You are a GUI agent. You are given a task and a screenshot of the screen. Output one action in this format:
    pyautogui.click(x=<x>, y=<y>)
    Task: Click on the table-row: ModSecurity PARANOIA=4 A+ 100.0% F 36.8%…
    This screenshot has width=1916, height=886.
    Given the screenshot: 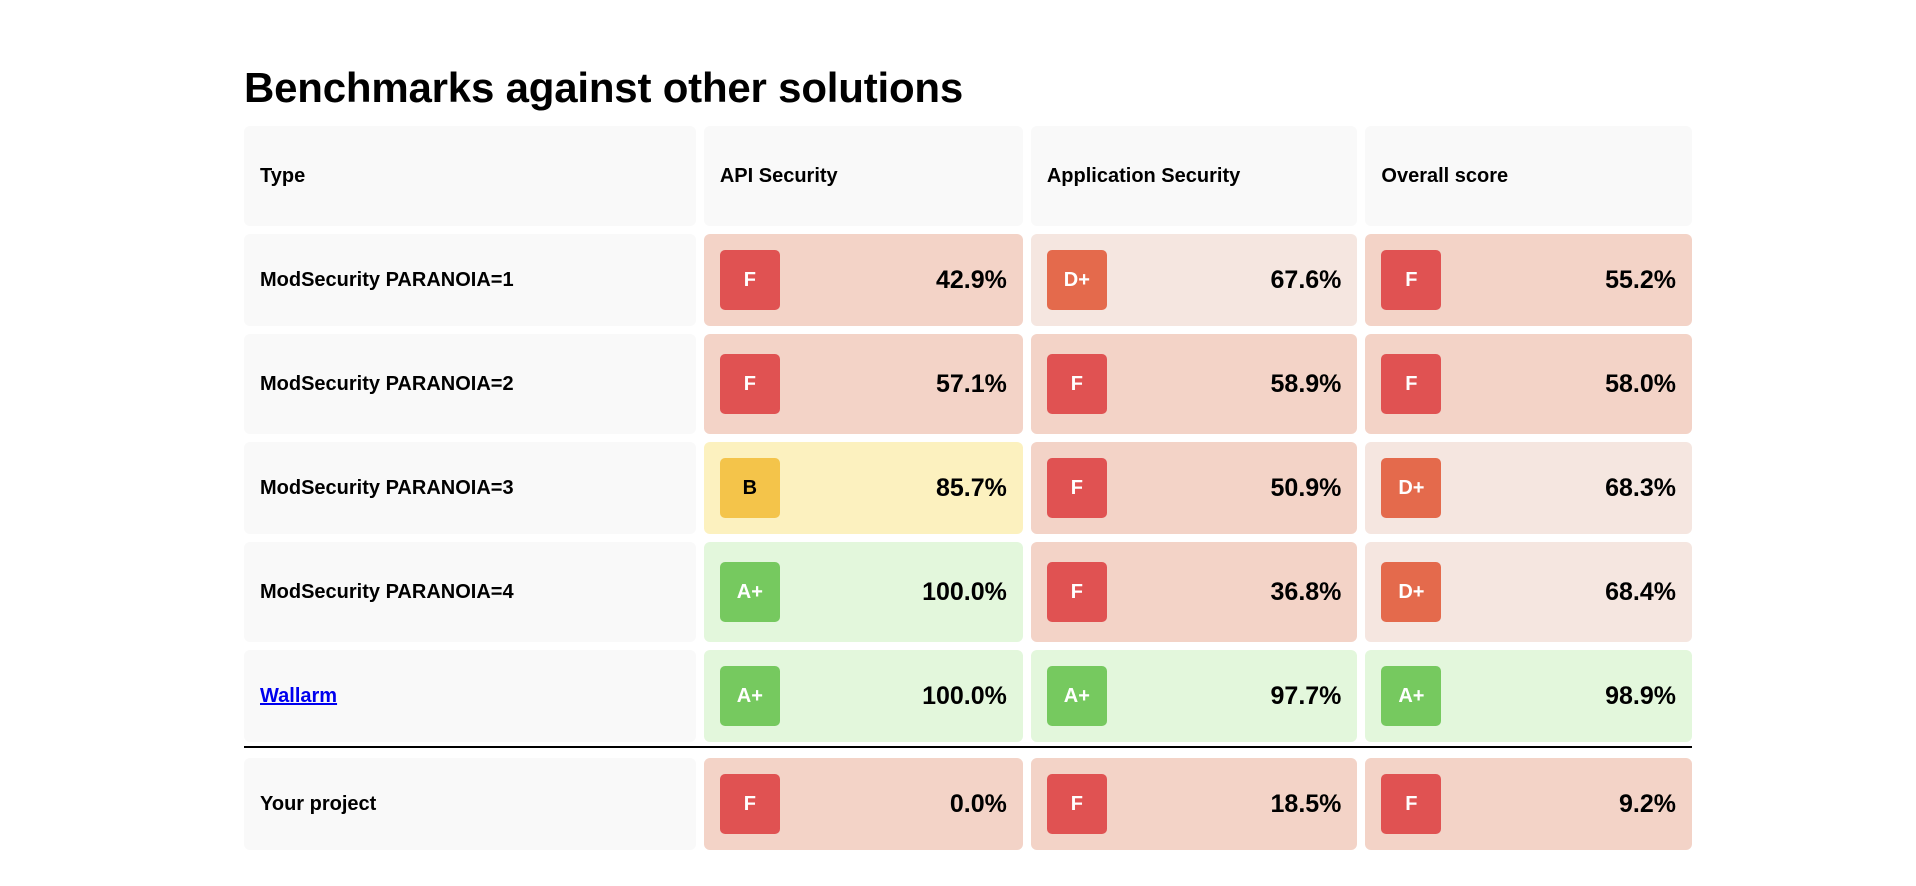 What is the action you would take?
    pyautogui.click(x=968, y=592)
    